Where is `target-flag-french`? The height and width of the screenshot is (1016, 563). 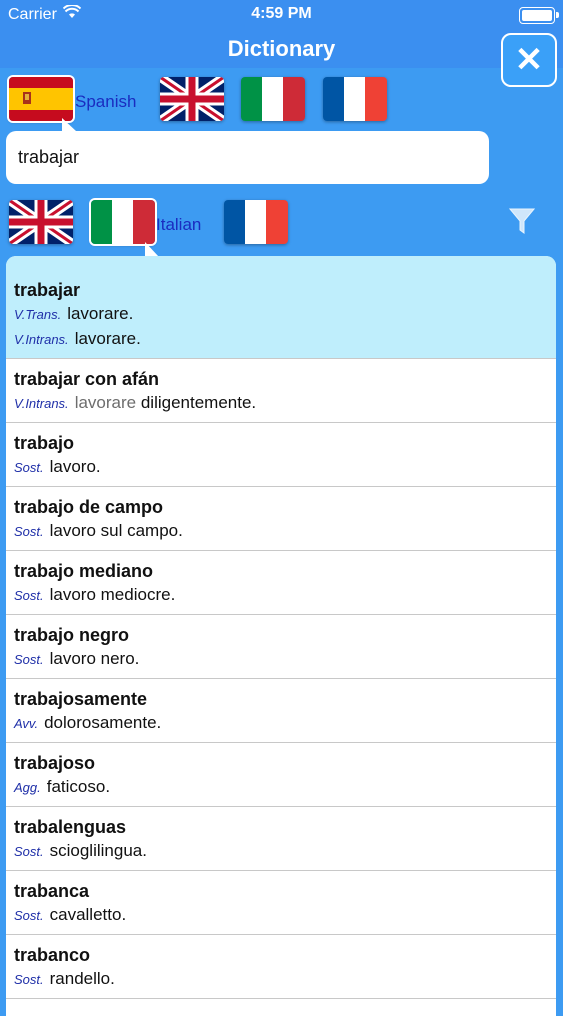 target-flag-french is located at coordinates (256, 222).